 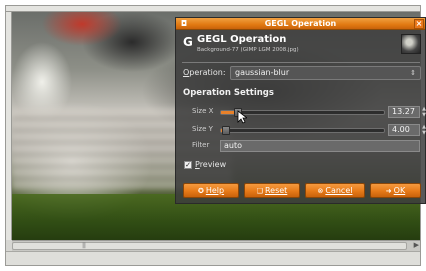 I want to click on size-y-slider-handle, so click(x=226, y=130).